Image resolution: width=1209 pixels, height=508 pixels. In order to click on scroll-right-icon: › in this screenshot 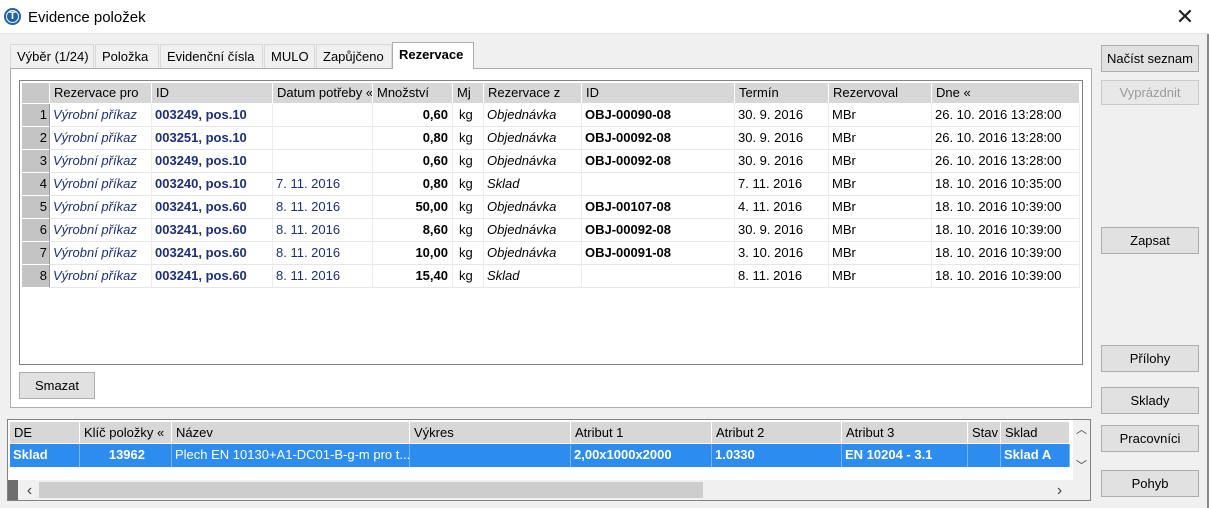, I will do `click(1059, 490)`.